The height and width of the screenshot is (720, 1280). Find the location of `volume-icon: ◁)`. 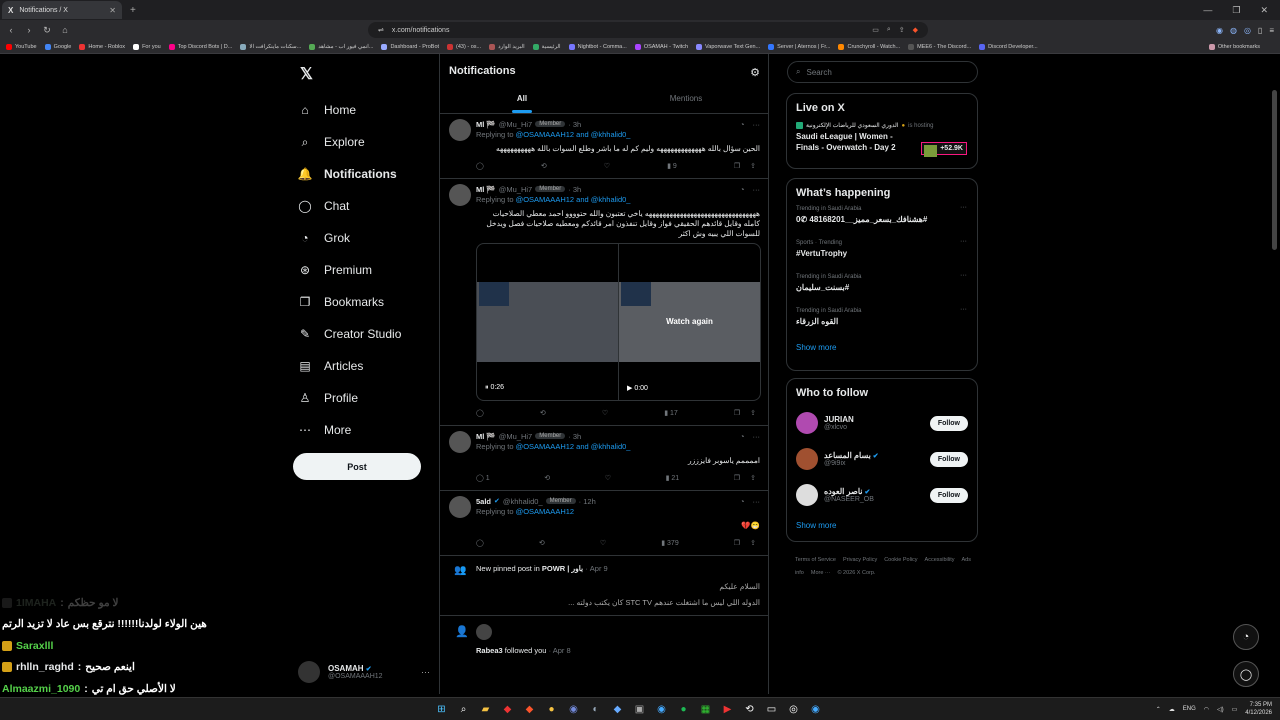

volume-icon: ◁) is located at coordinates (1220, 709).